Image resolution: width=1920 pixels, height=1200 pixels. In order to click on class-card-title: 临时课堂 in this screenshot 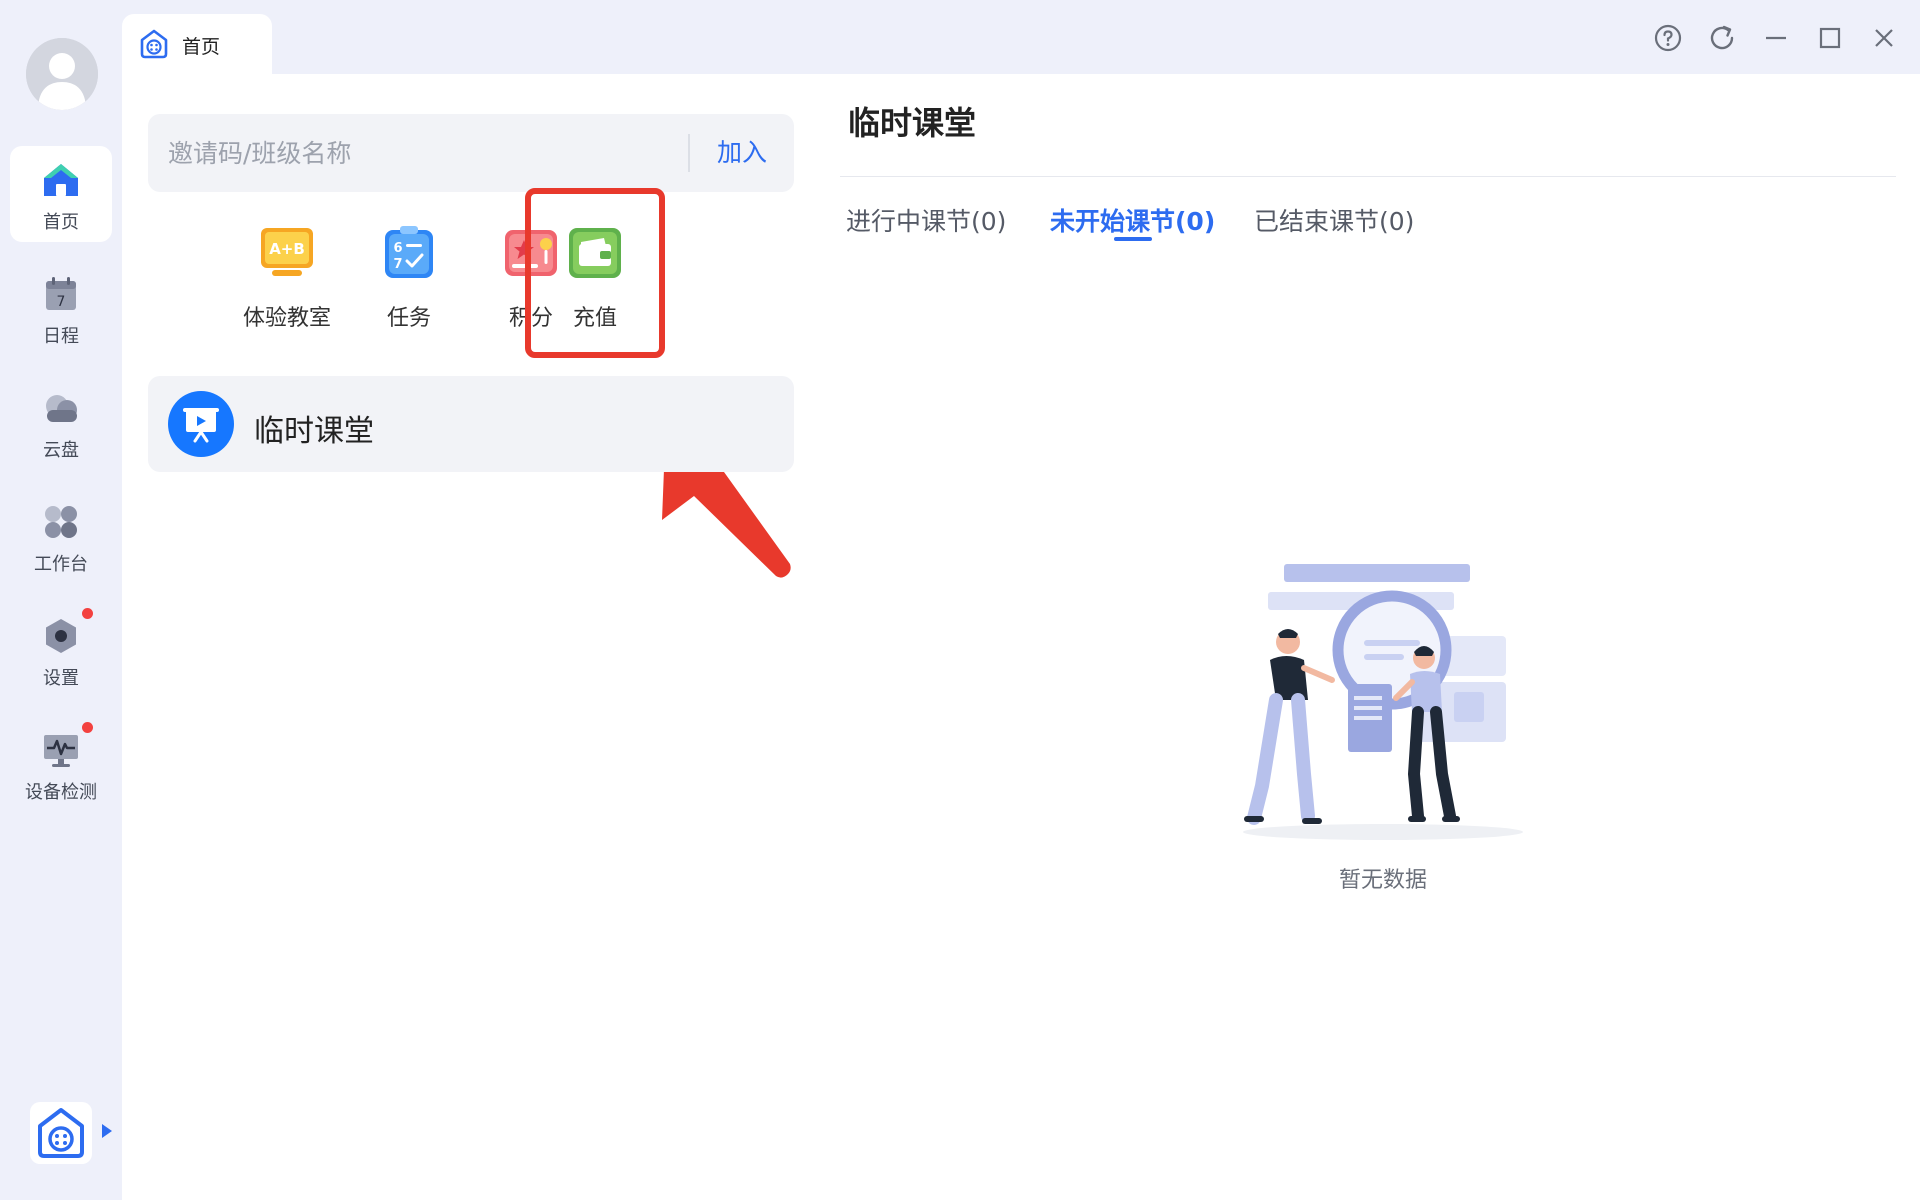, I will do `click(314, 431)`.